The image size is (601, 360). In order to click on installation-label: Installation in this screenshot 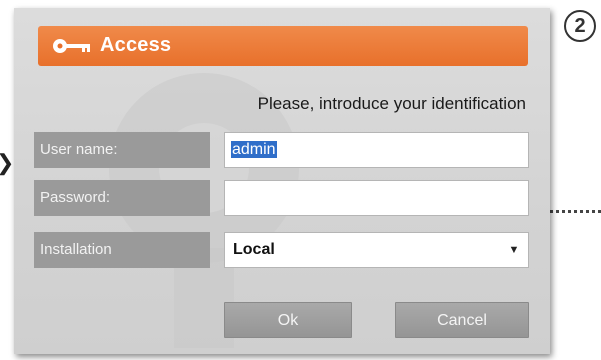, I will do `click(122, 250)`.